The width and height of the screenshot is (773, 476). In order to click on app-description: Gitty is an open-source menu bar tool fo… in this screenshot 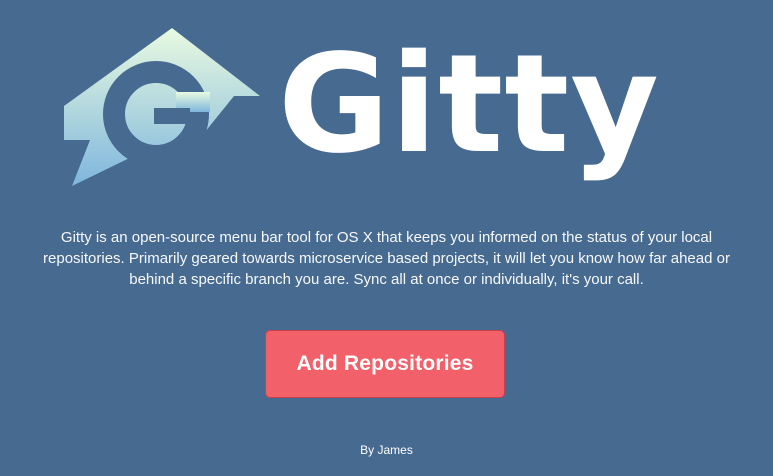, I will do `click(386, 258)`.